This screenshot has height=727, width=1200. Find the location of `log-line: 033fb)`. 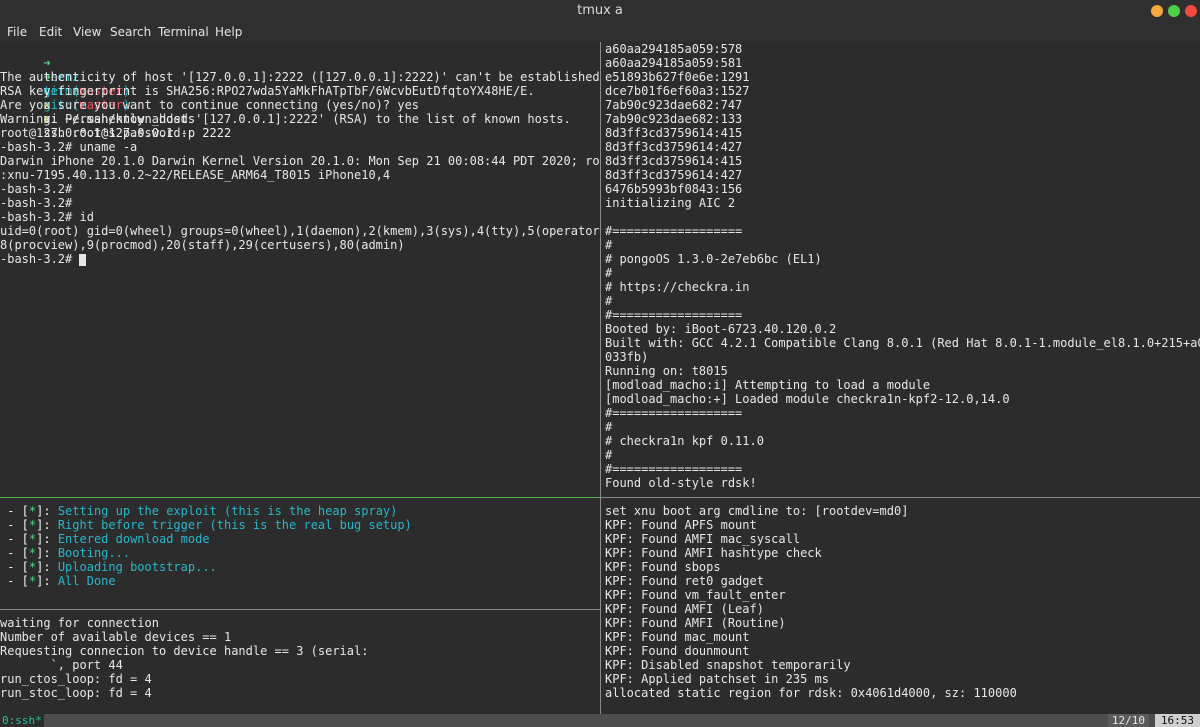

log-line: 033fb) is located at coordinates (627, 357).